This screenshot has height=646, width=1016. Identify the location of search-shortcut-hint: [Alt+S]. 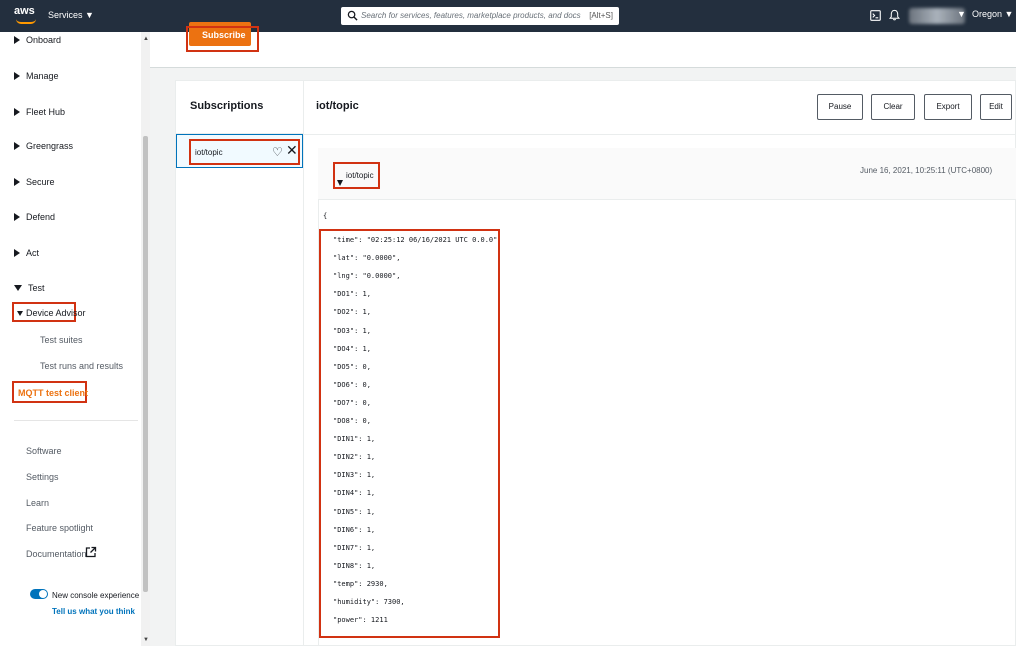
(601, 15).